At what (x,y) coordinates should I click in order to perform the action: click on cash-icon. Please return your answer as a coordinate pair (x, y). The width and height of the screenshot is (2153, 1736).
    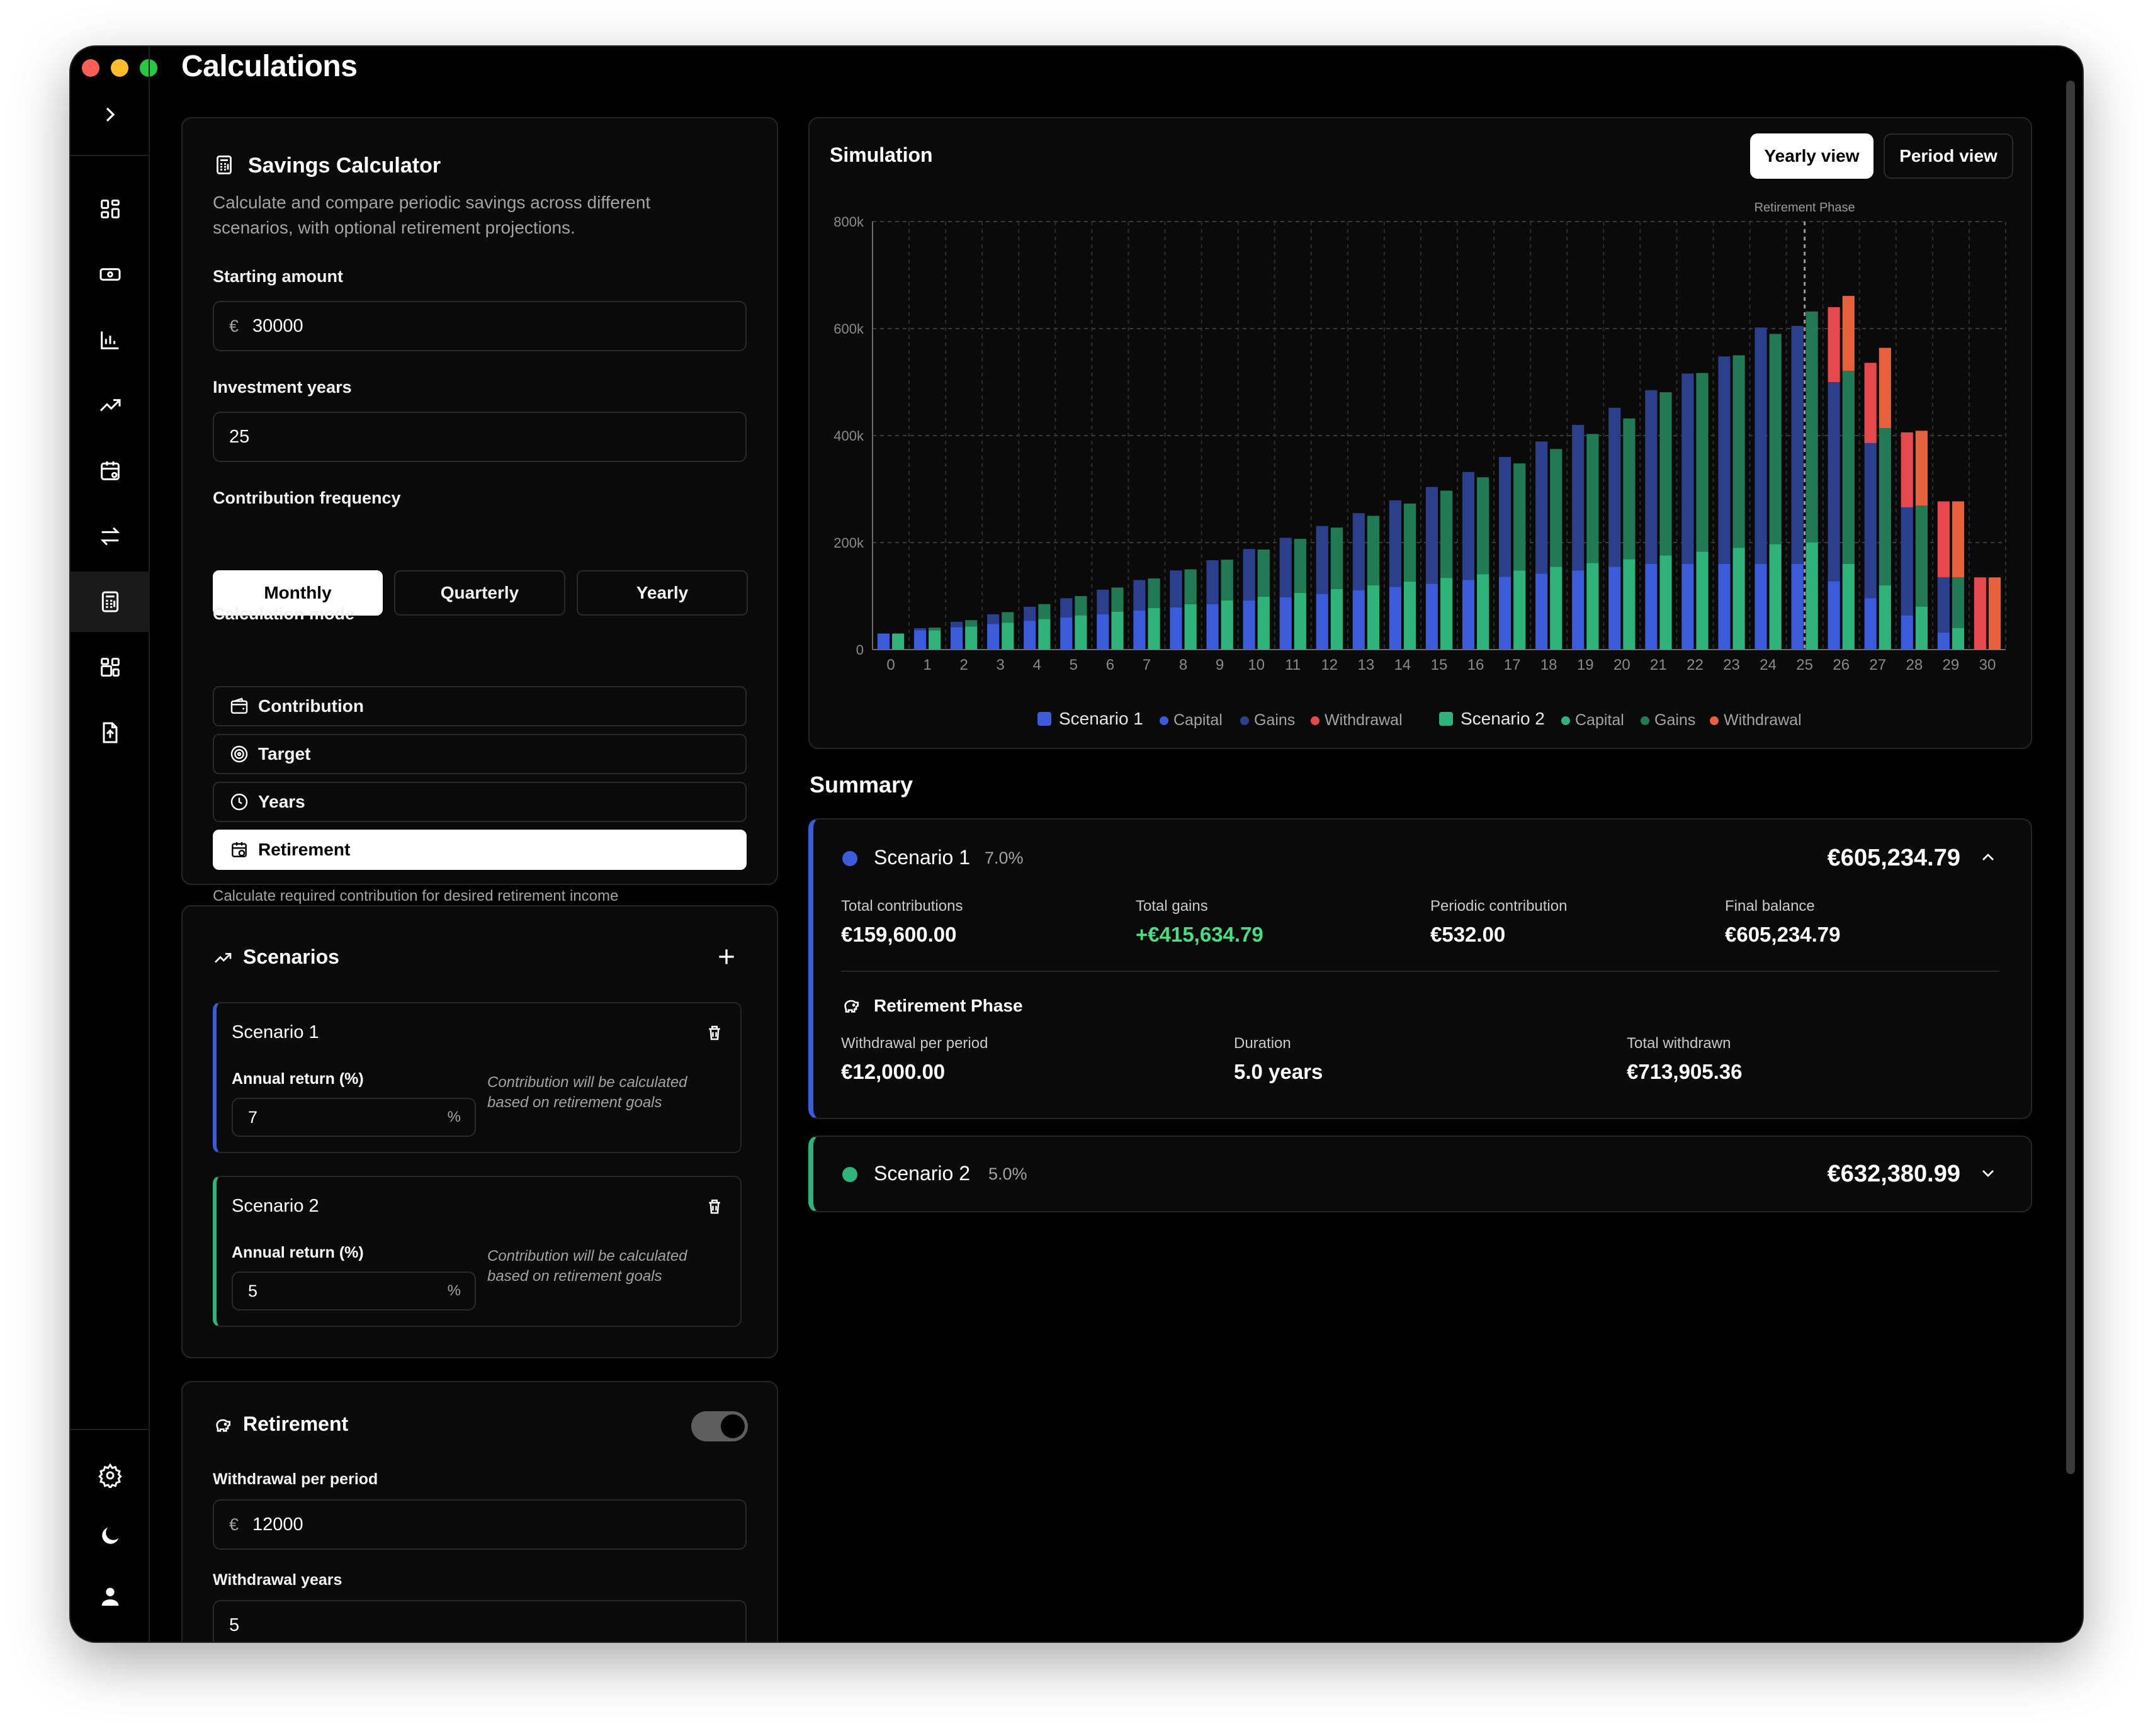
    Looking at the image, I should click on (110, 274).